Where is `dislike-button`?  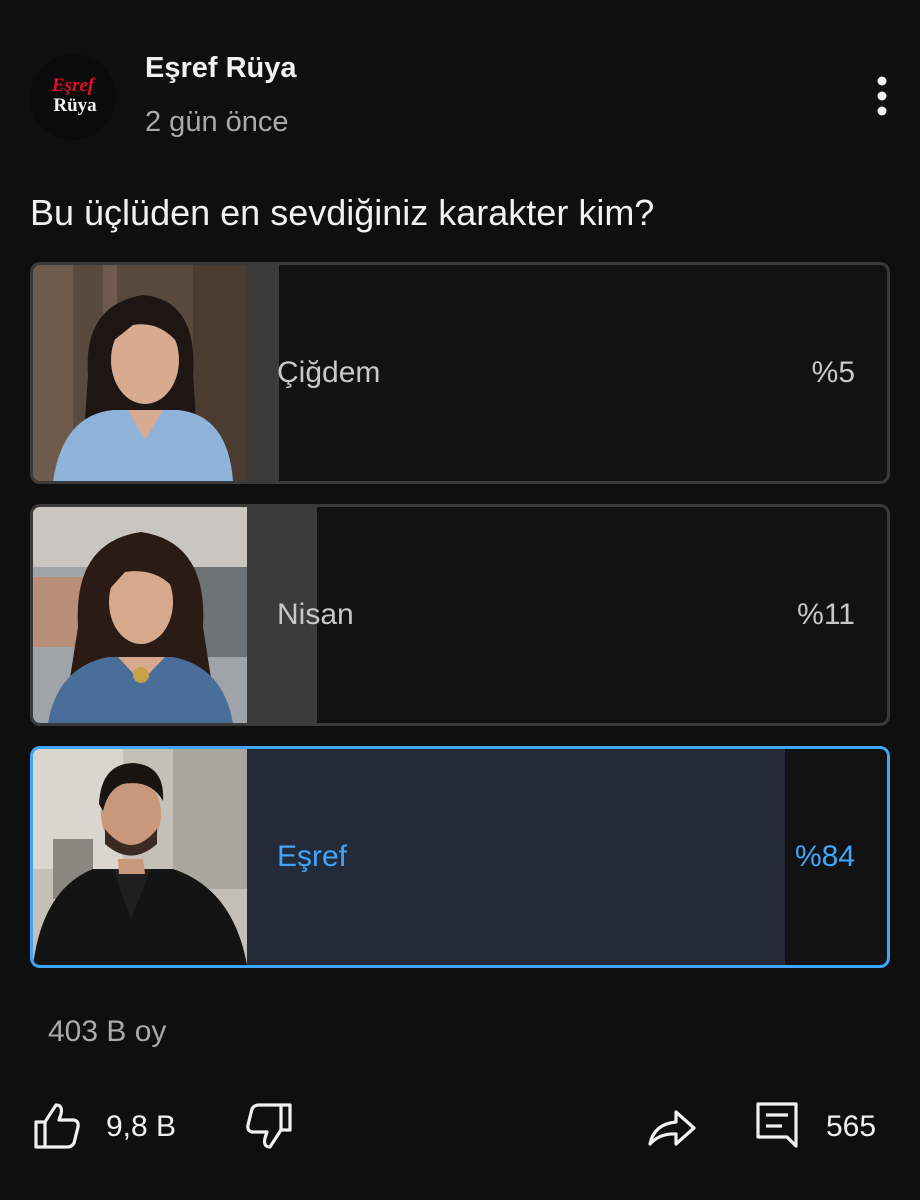
dislike-button is located at coordinates (269, 1128).